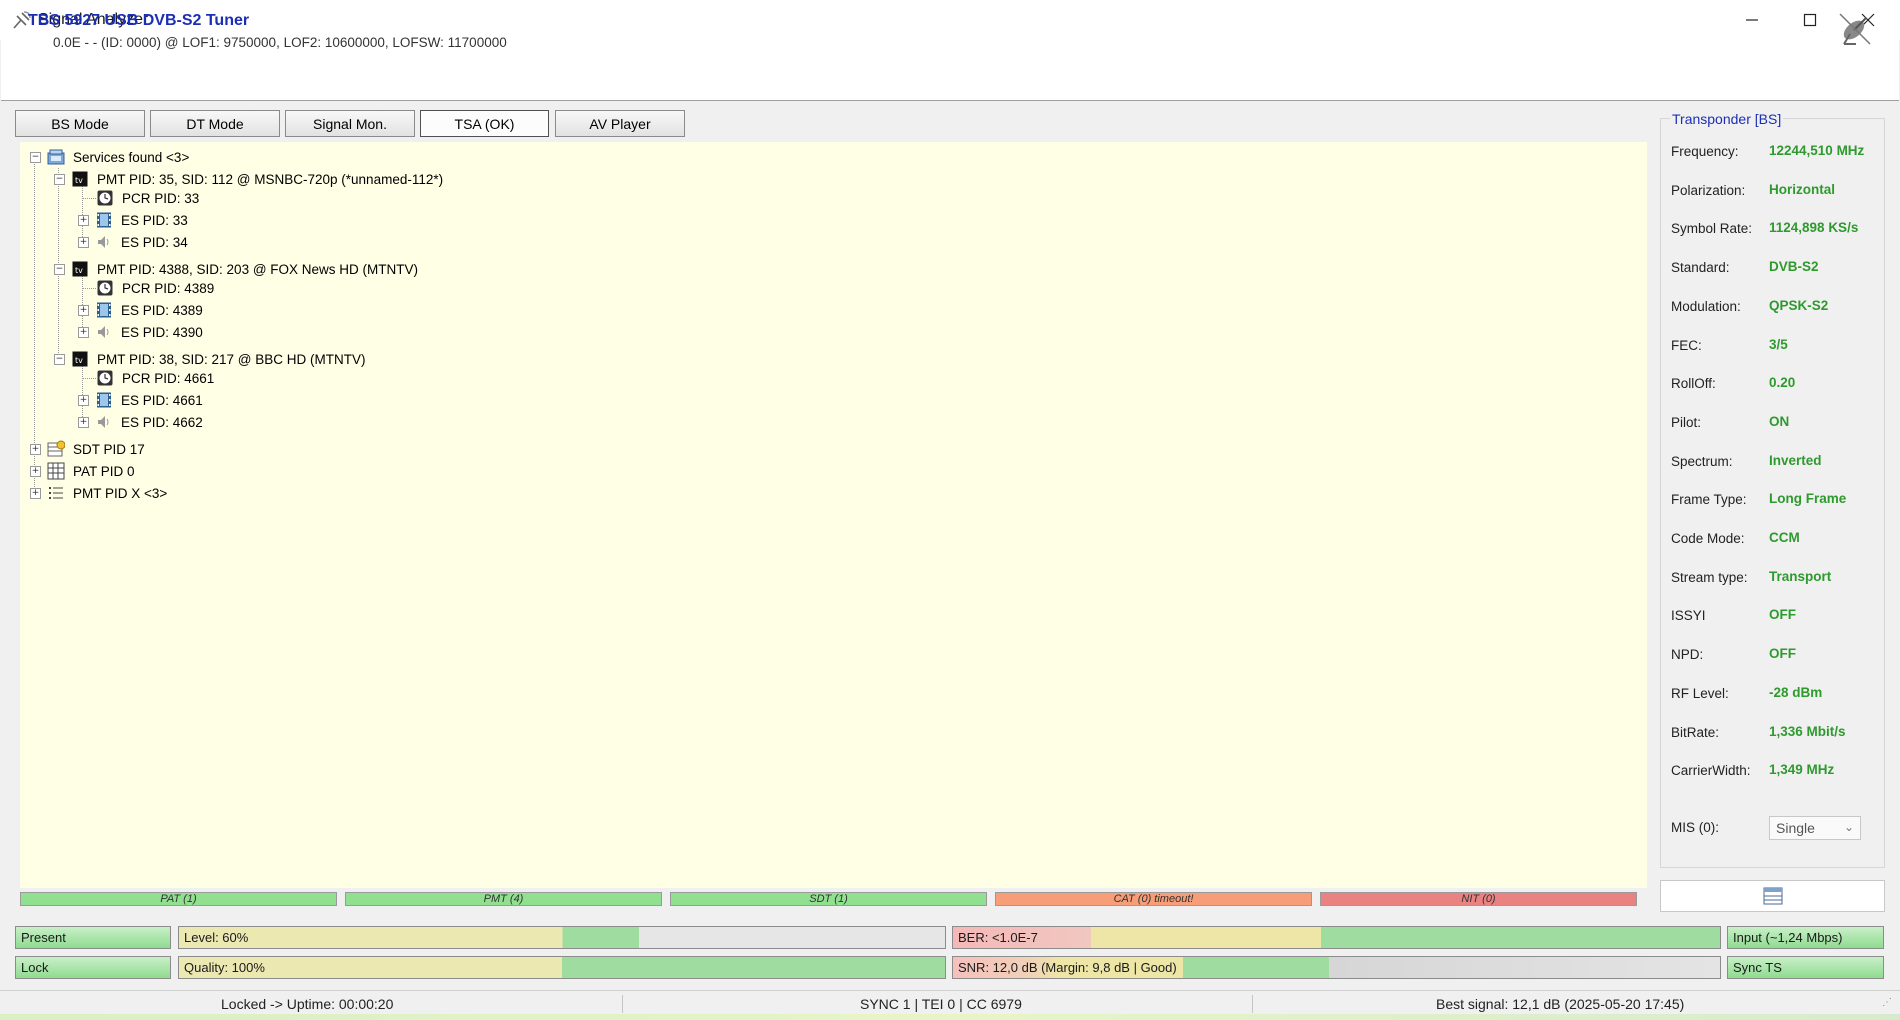  I want to click on tree-root-label: Services found <3>, so click(131, 157).